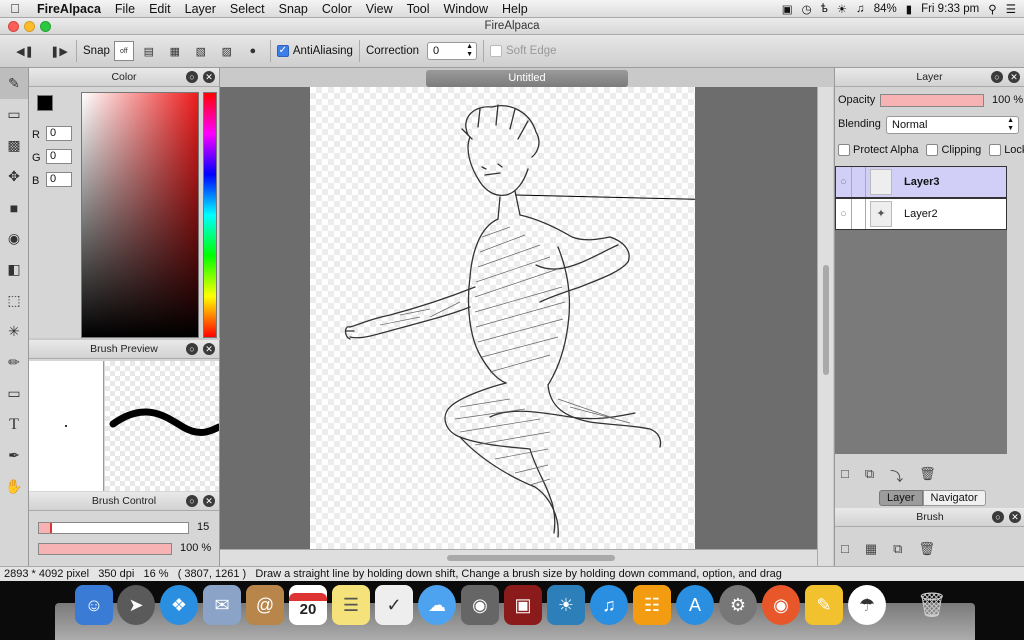 This screenshot has width=1024, height=640. Describe the element at coordinates (59, 133) in the screenshot. I see `r-input: 0` at that location.